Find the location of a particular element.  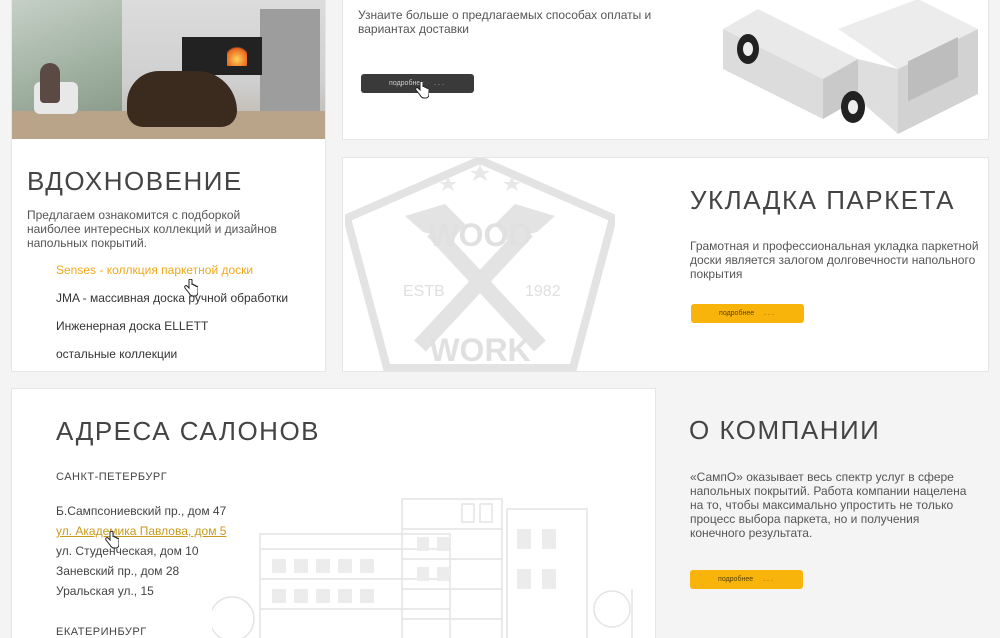

collection-link-ellett: Инженерная доска ELLETT is located at coordinates (132, 326).